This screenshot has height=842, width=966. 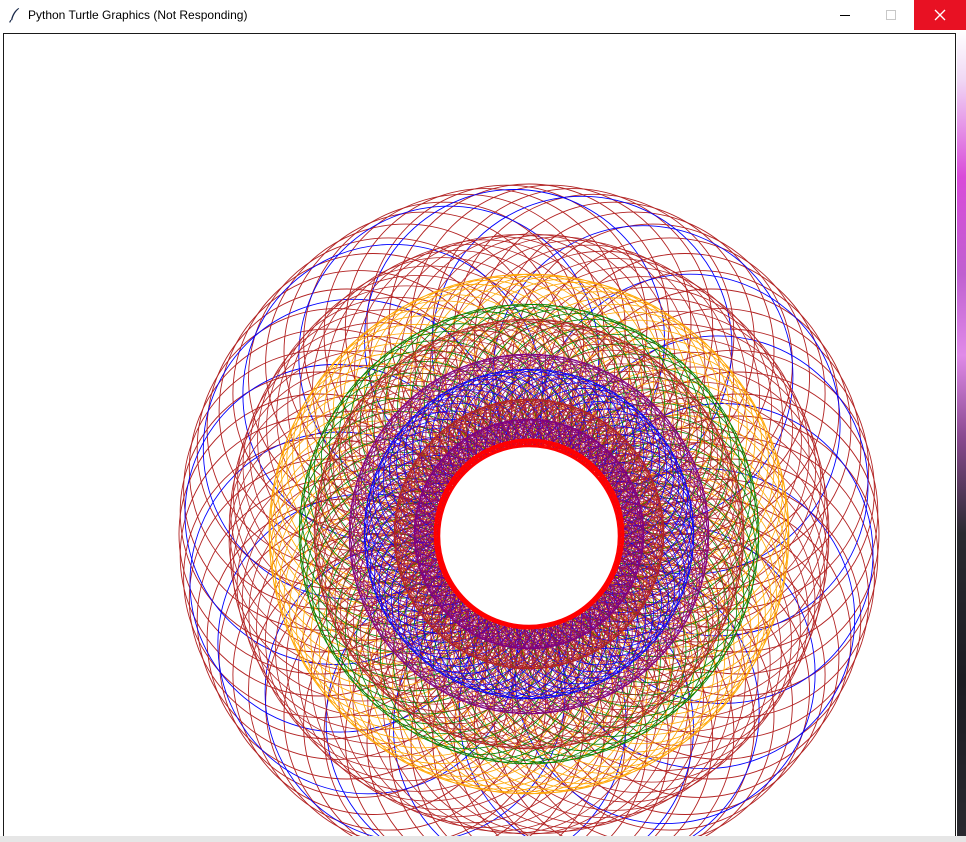 I want to click on maximize-icon, so click(x=891, y=15).